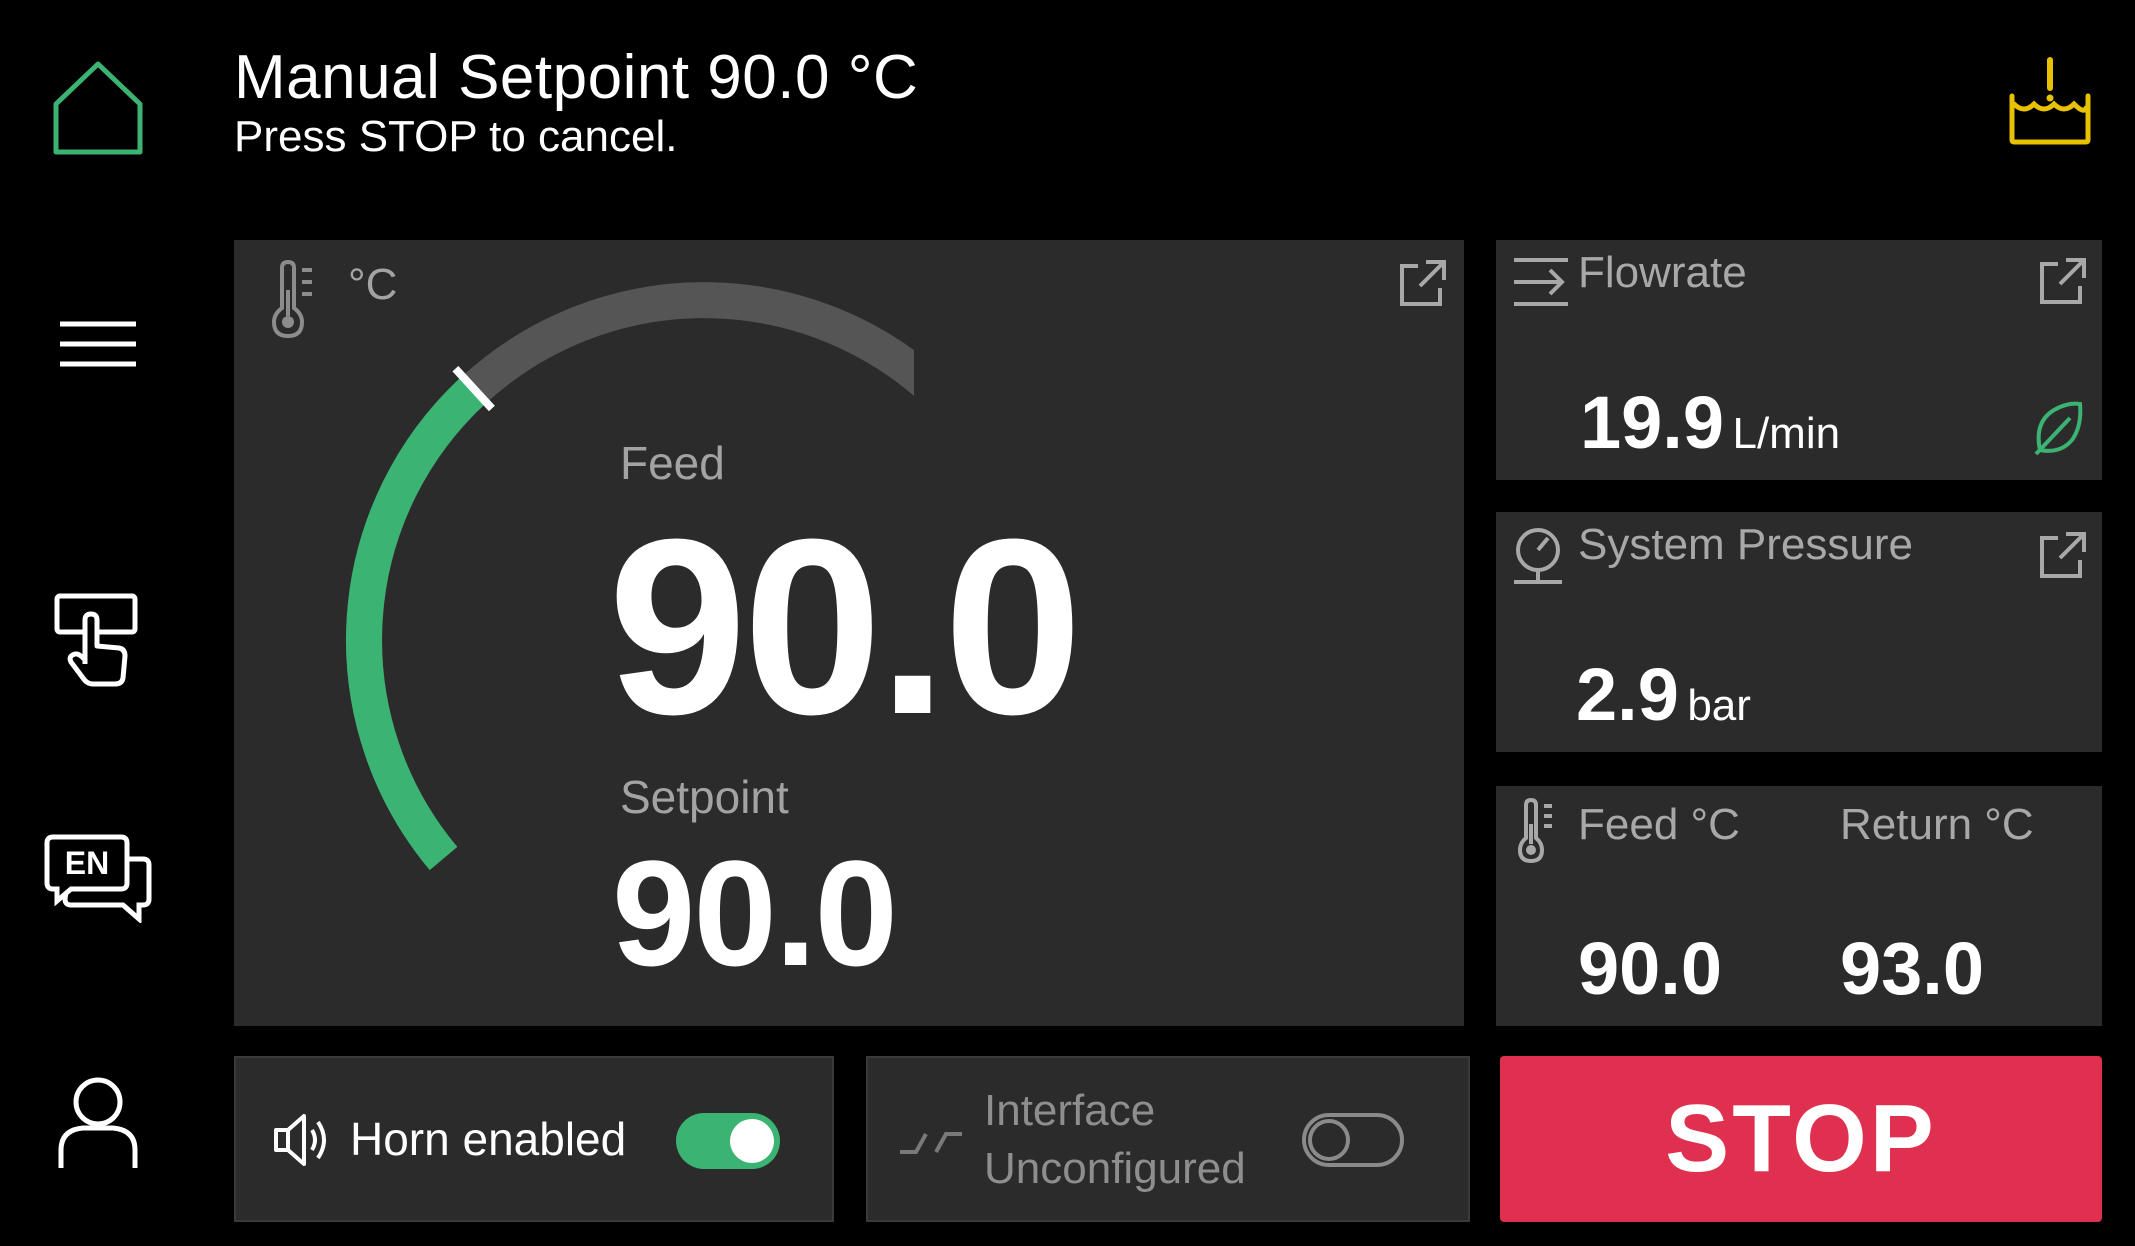  I want to click on interface-link-icon, so click(931, 1143).